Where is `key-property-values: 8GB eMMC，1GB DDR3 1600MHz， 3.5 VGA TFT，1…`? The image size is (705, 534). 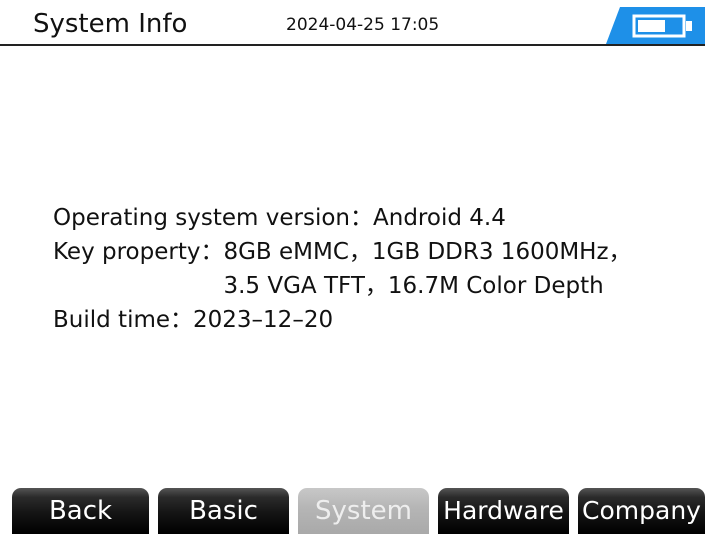 key-property-values: 8GB eMMC，1GB DDR3 1600MHz， 3.5 VGA TFT，1… is located at coordinates (427, 269).